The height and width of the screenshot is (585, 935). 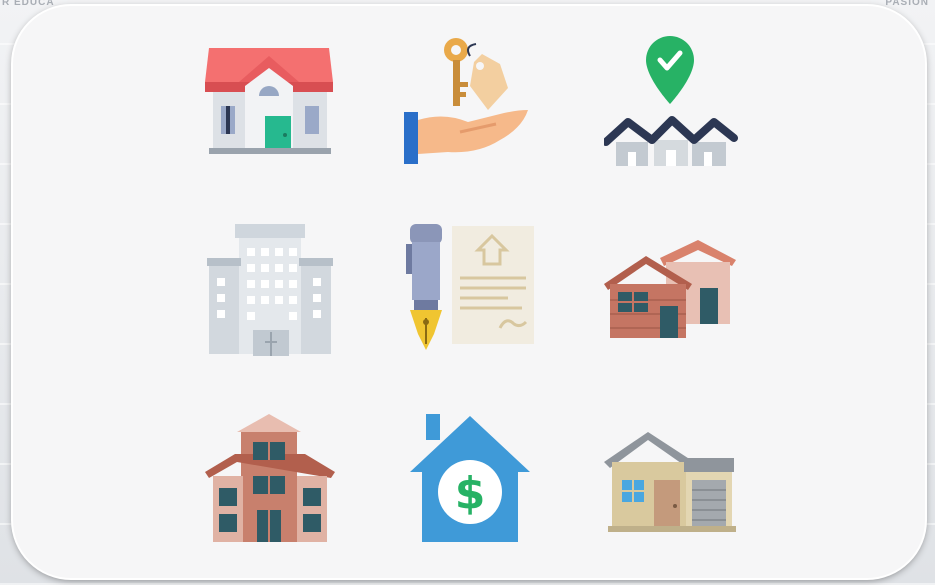 I want to click on background-text-left: R EDUCA, so click(x=28, y=4).